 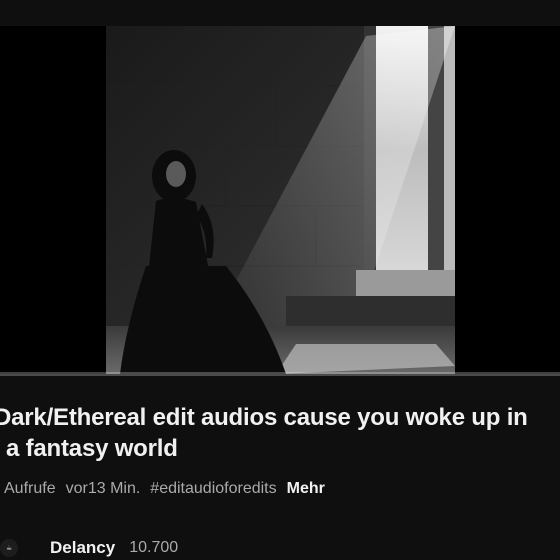 I want to click on more-button: Mehr, so click(x=306, y=489).